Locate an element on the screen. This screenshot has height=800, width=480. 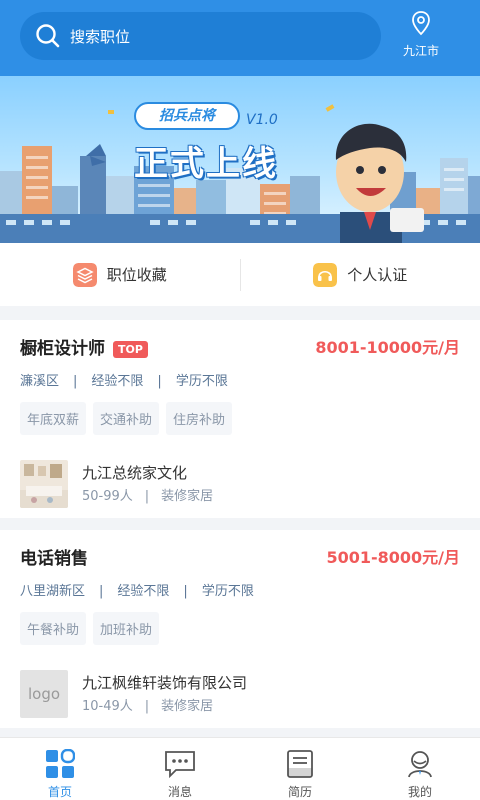
company-row: 九江总统家文化 50-99人 | 装修家居 is located at coordinates (240, 484).